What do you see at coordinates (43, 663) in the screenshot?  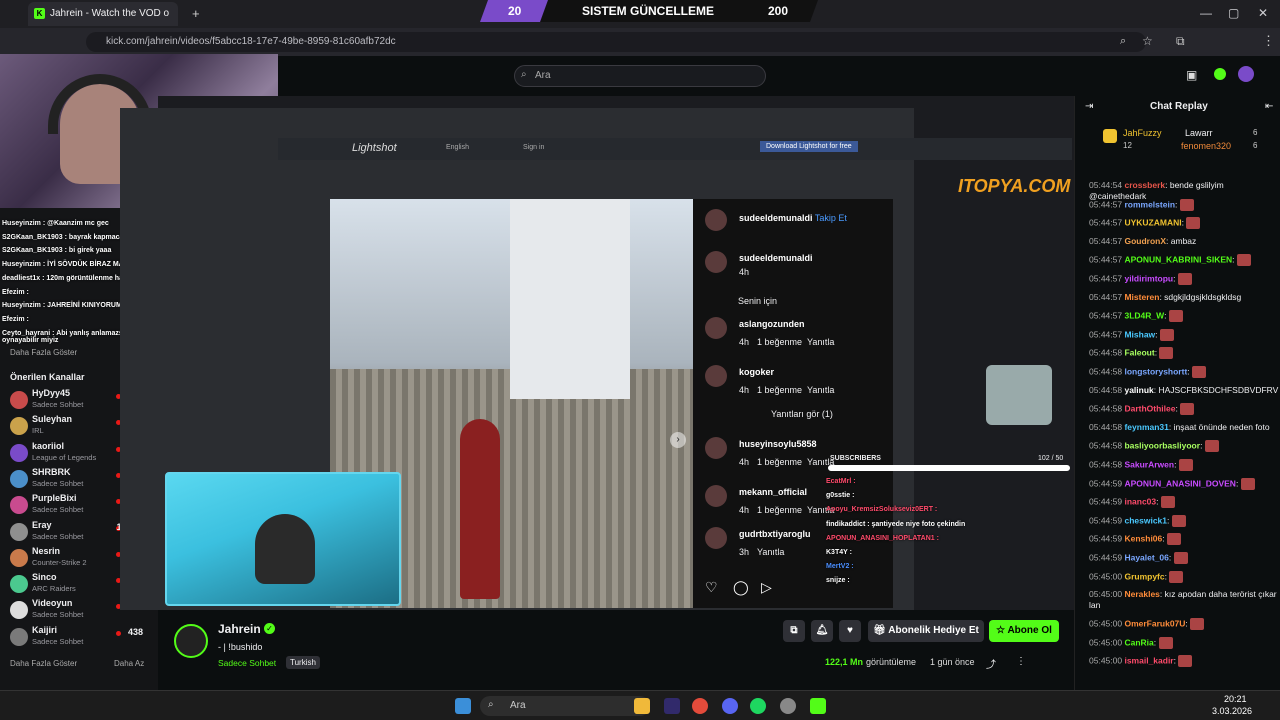 I see `show-more-link: Daha Fazla Göster` at bounding box center [43, 663].